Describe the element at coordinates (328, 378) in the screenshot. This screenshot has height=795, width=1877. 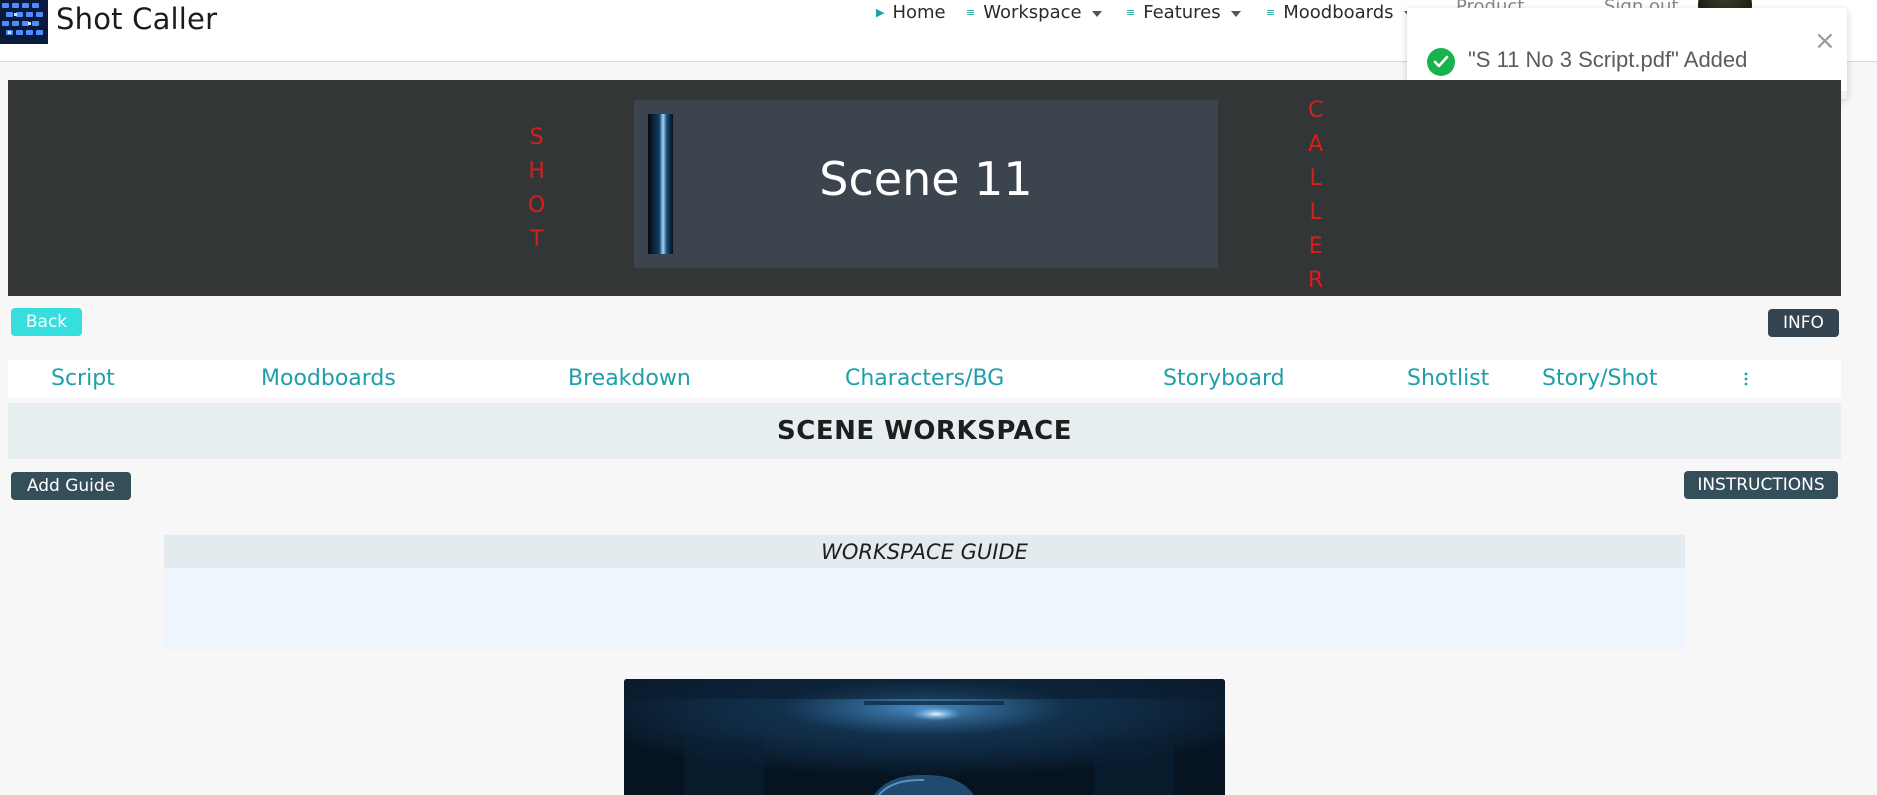
I see `tab-moodboards: Moodboards` at that location.